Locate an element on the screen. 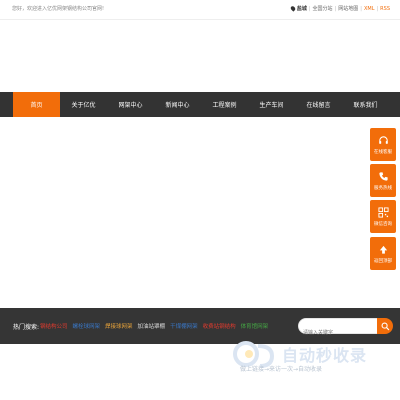 The image size is (400, 400). branch-link: 全国分站 is located at coordinates (323, 8).